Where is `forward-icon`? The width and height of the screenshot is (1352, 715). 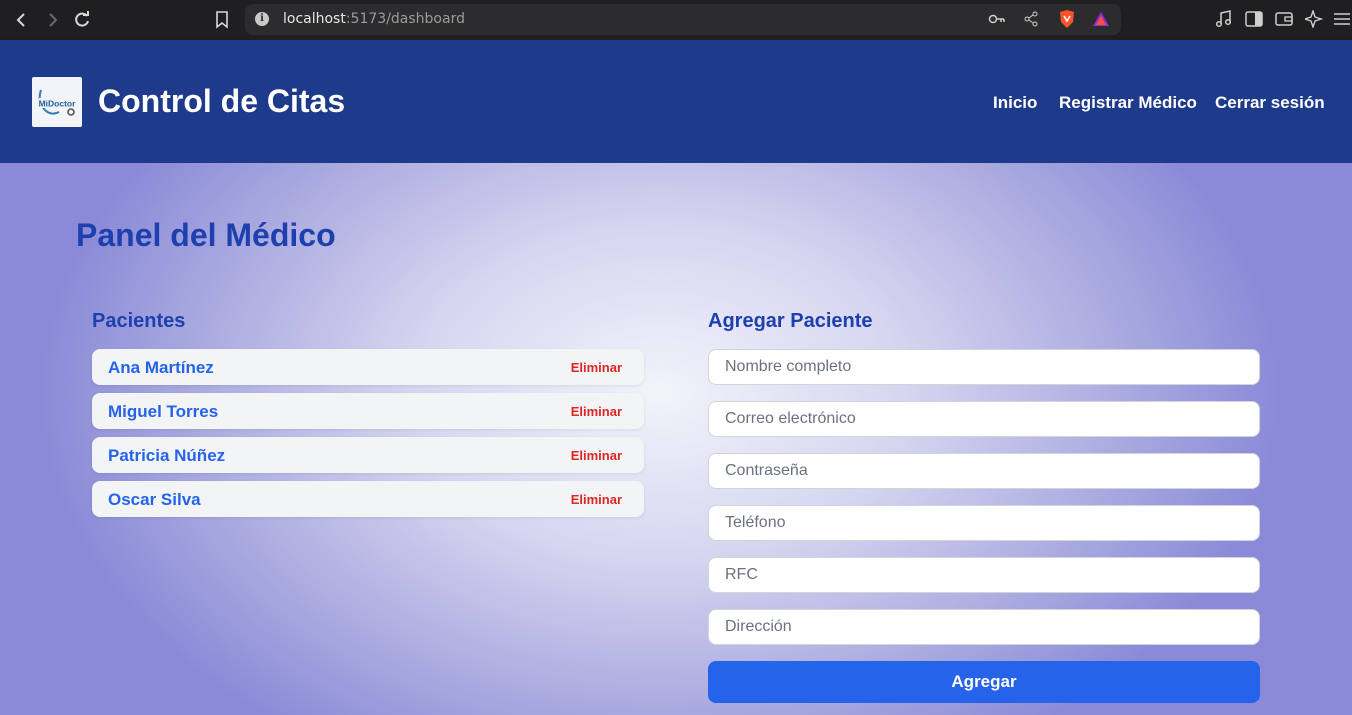 forward-icon is located at coordinates (52, 20).